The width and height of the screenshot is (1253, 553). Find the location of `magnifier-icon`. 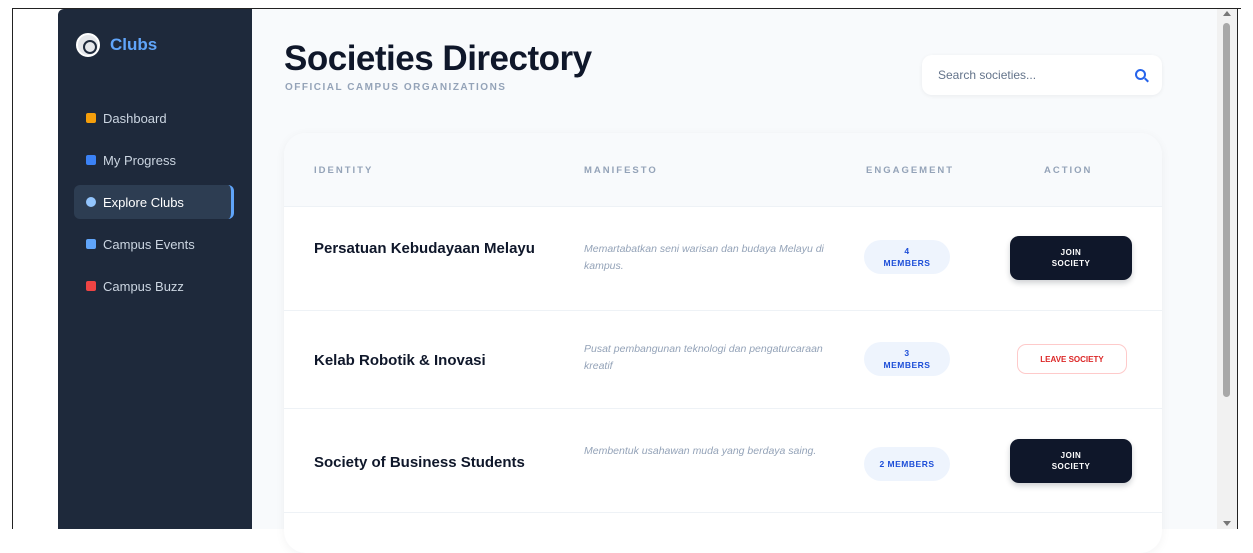

magnifier-icon is located at coordinates (91, 202).